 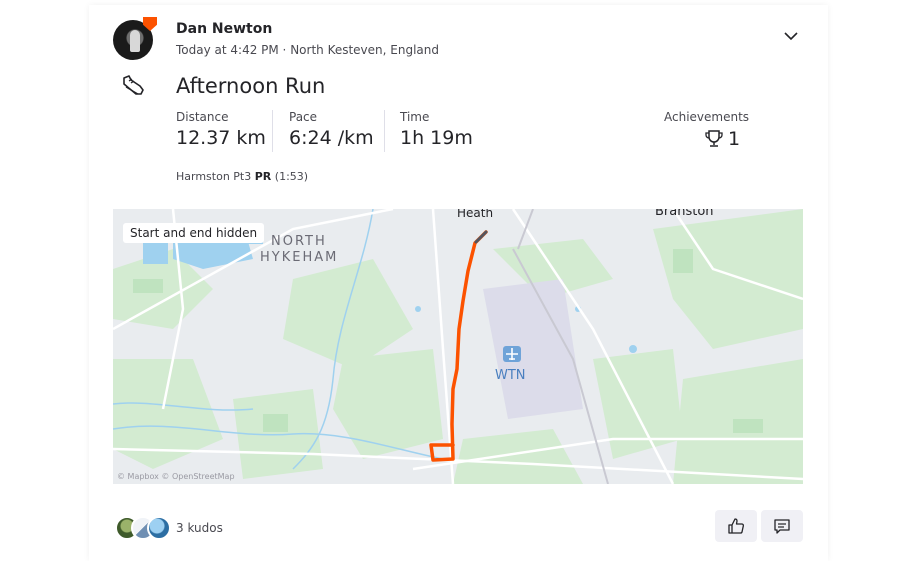 What do you see at coordinates (331, 138) in the screenshot?
I see `stat-value: 6:24 /km` at bounding box center [331, 138].